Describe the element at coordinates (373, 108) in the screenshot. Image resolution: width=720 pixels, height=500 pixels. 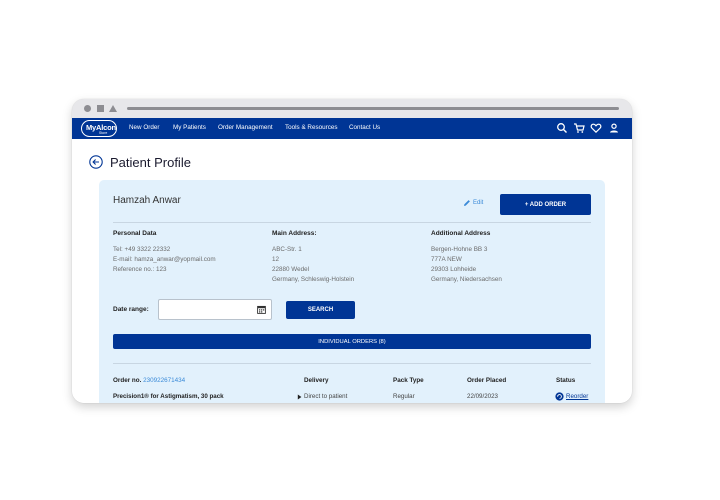
I see `address-bar` at that location.